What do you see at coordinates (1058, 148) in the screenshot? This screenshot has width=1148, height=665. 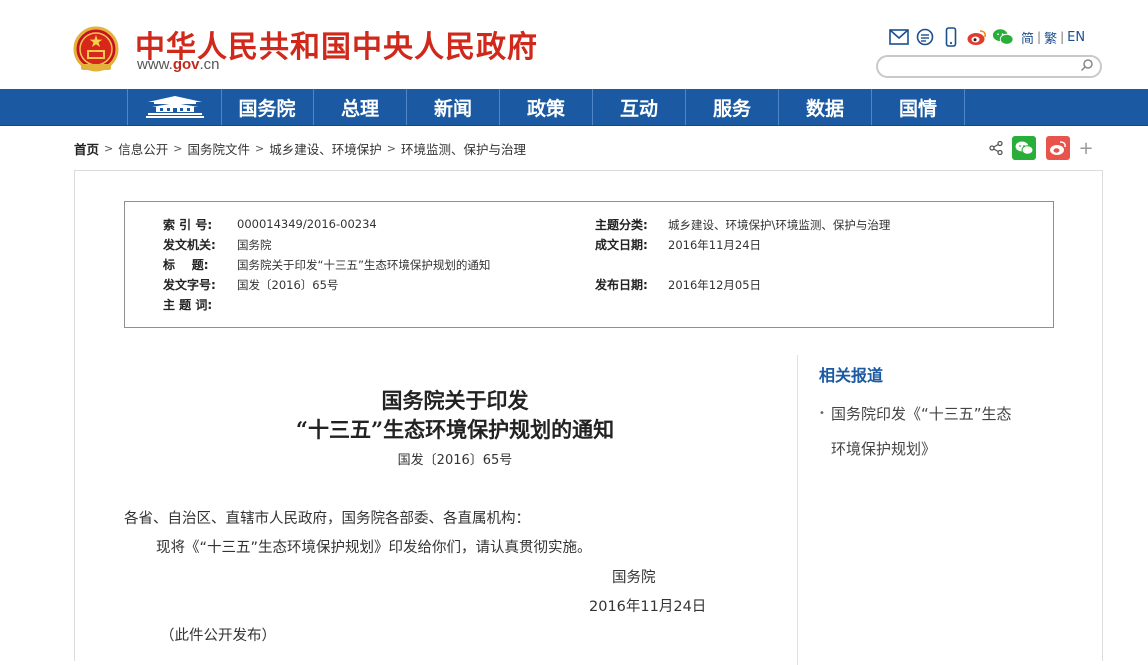 I see `weibo-share-icon` at bounding box center [1058, 148].